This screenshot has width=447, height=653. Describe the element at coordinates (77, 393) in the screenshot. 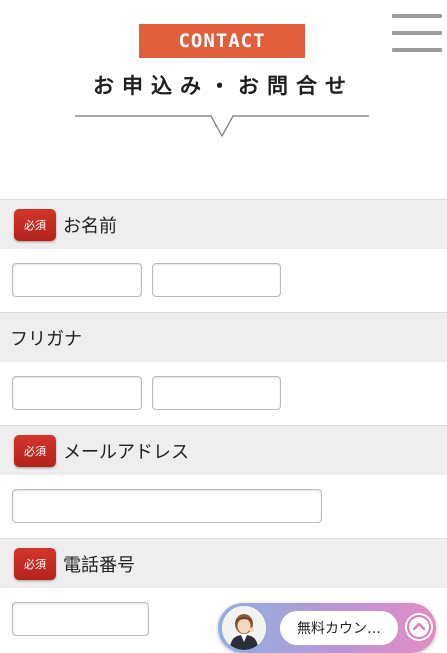

I see `last-name-kana-input` at that location.